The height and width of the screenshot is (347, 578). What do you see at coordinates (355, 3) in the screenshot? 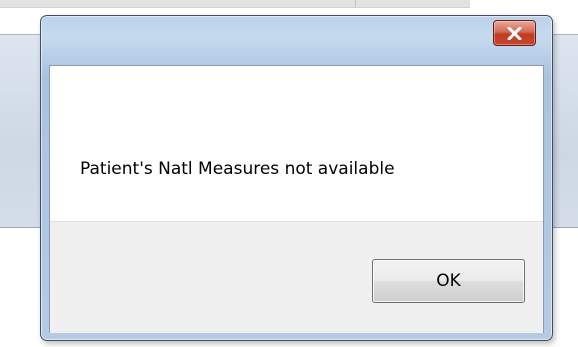
I see `background-toolbar-divider` at bounding box center [355, 3].